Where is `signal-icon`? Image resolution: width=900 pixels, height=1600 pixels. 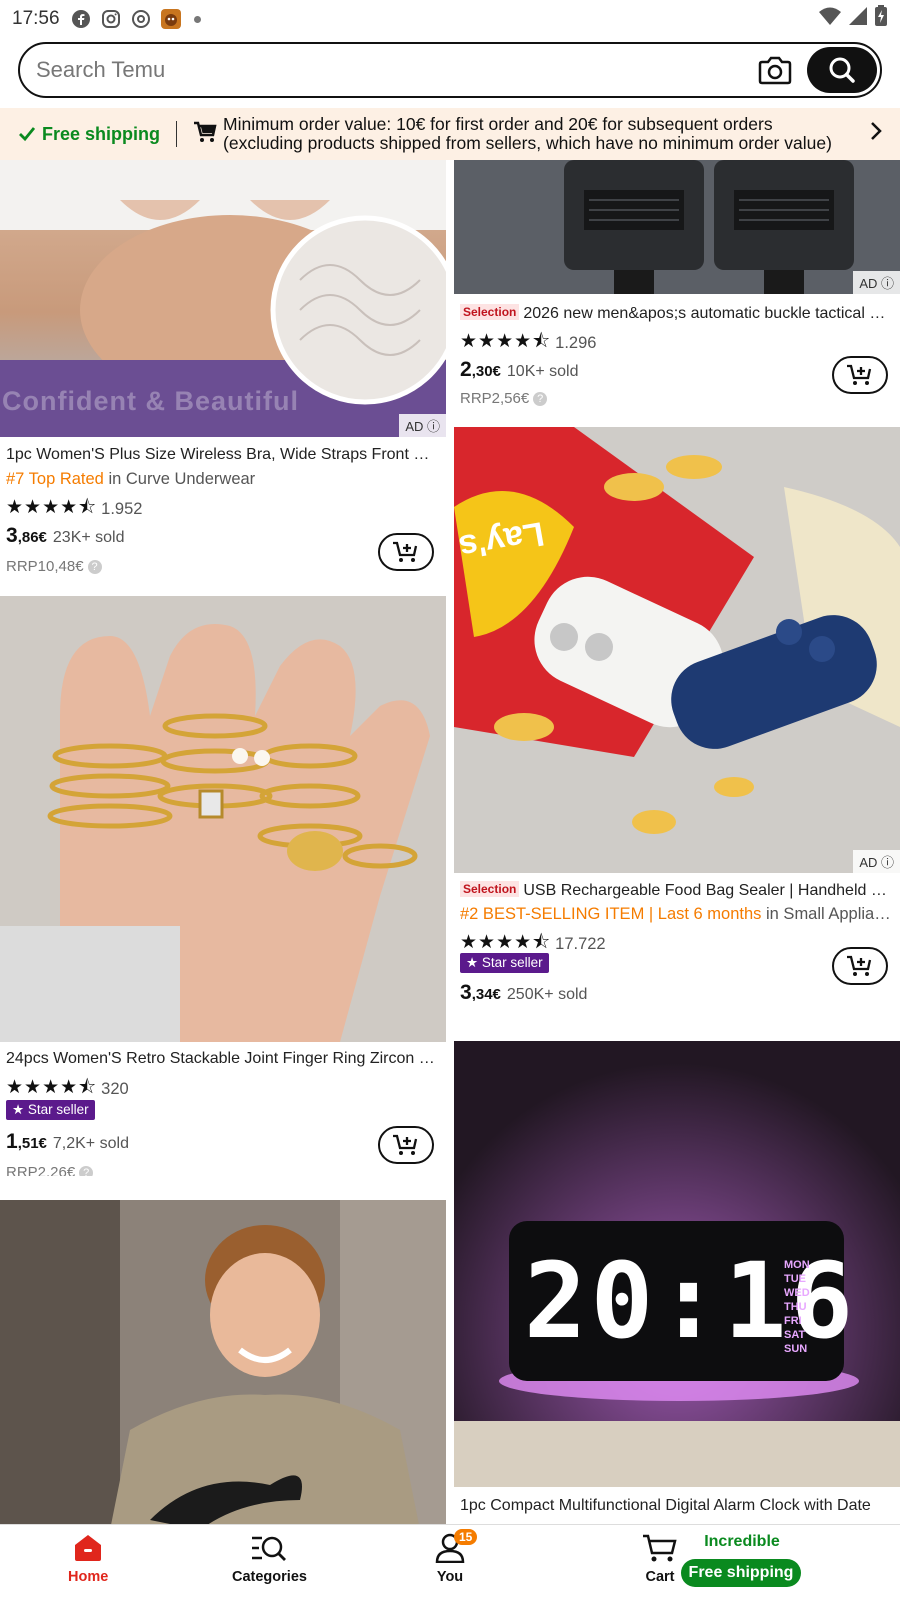
signal-icon is located at coordinates (858, 19).